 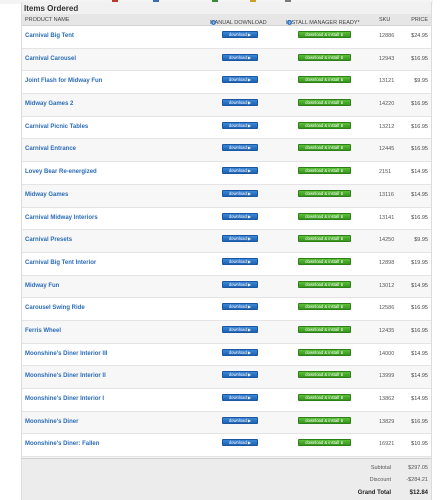 What do you see at coordinates (62, 444) in the screenshot?
I see `product-name-link: Moonshine's Diner: Fallen` at bounding box center [62, 444].